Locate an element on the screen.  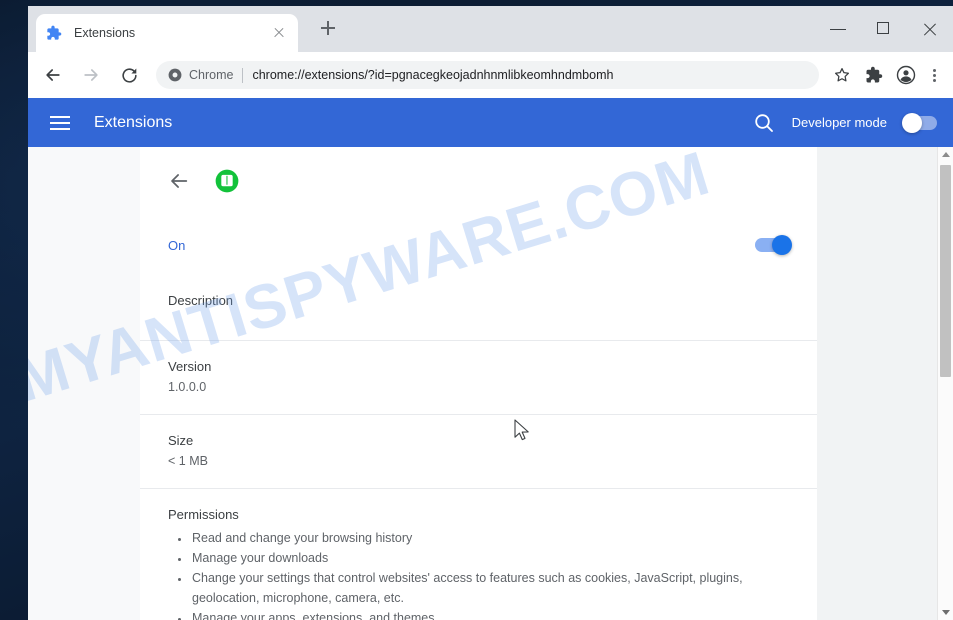
back-button is located at coordinates (53, 75).